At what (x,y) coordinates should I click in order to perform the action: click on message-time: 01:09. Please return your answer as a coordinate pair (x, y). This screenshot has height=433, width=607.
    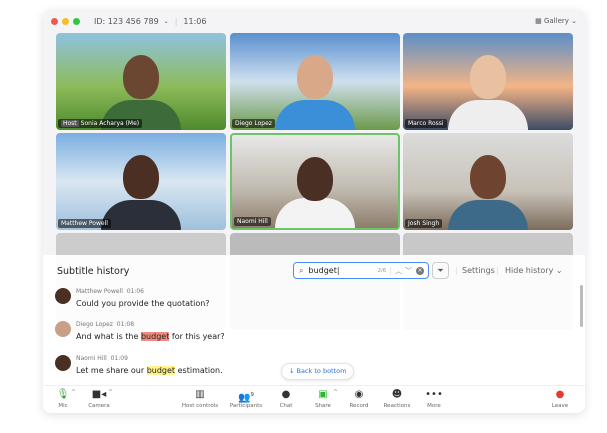
    Looking at the image, I should click on (119, 358).